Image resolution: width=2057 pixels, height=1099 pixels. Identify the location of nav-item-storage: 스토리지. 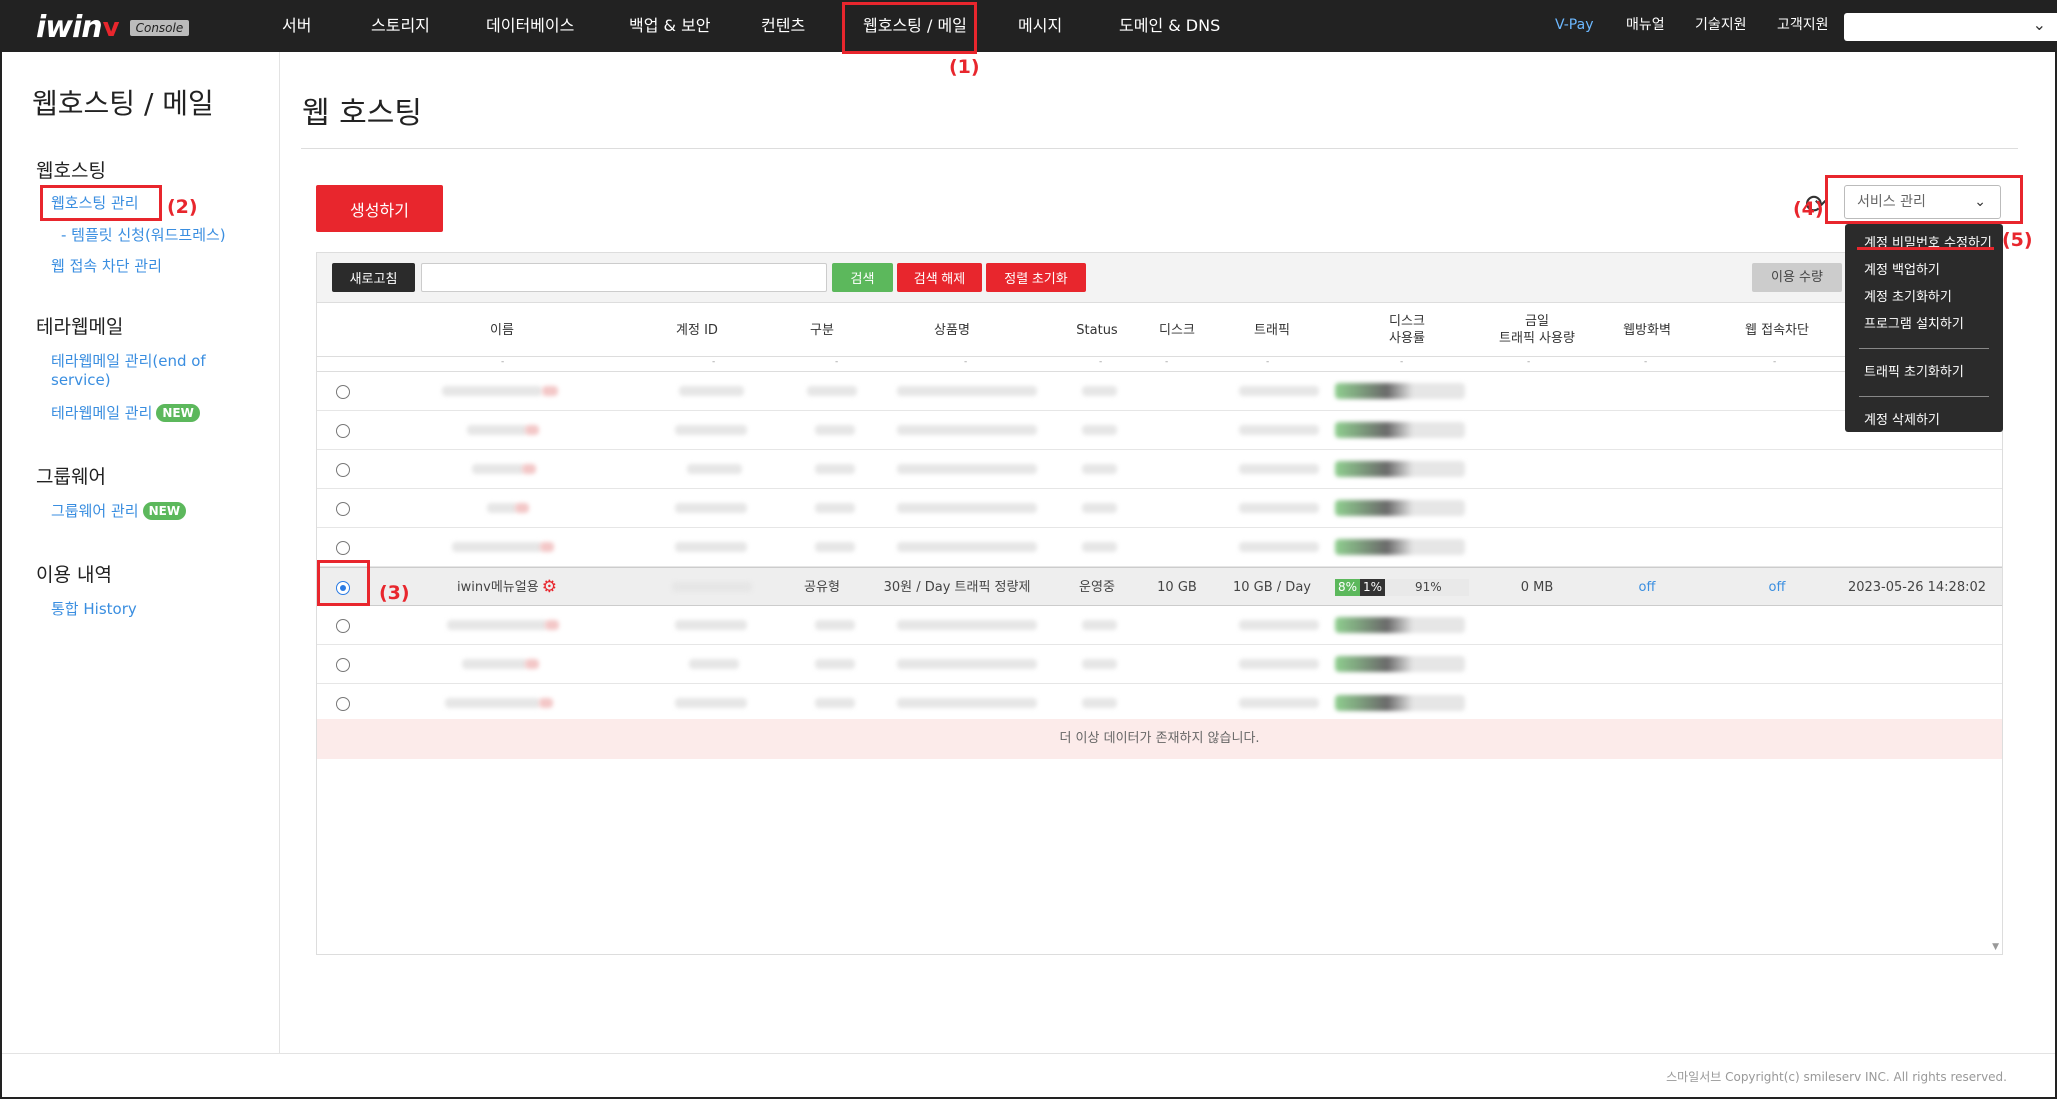
(400, 27).